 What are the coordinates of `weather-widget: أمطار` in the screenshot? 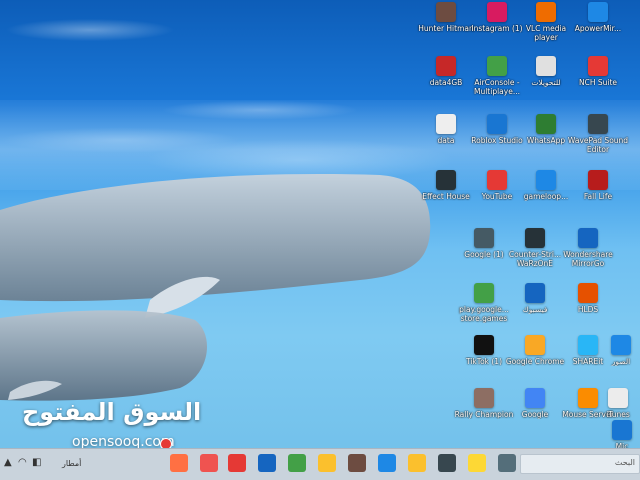 It's located at (71, 463).